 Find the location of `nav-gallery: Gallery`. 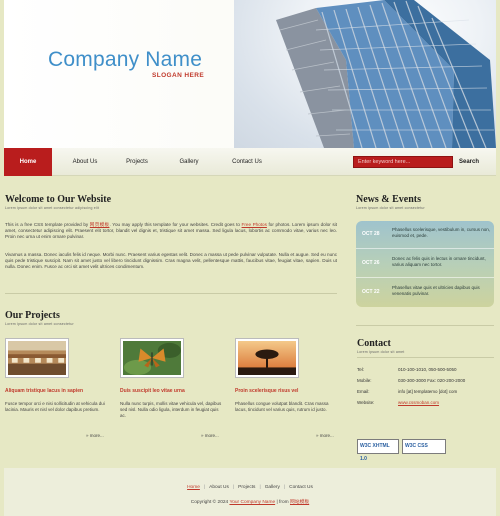

nav-gallery: Gallery is located at coordinates (189, 162).